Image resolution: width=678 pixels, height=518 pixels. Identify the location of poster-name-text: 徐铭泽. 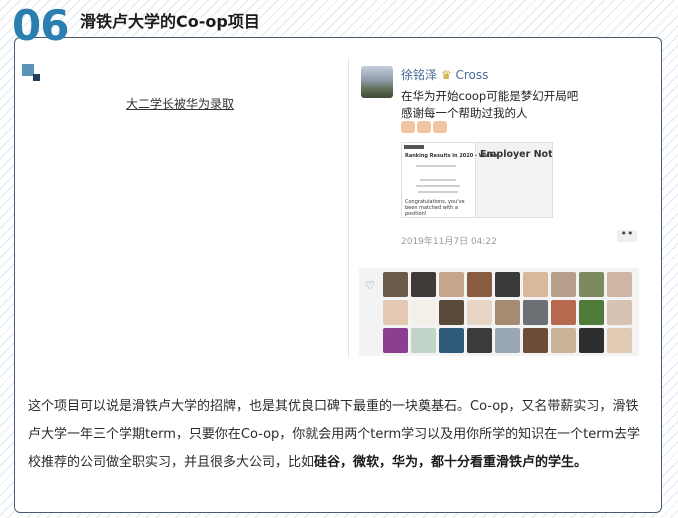
(419, 75).